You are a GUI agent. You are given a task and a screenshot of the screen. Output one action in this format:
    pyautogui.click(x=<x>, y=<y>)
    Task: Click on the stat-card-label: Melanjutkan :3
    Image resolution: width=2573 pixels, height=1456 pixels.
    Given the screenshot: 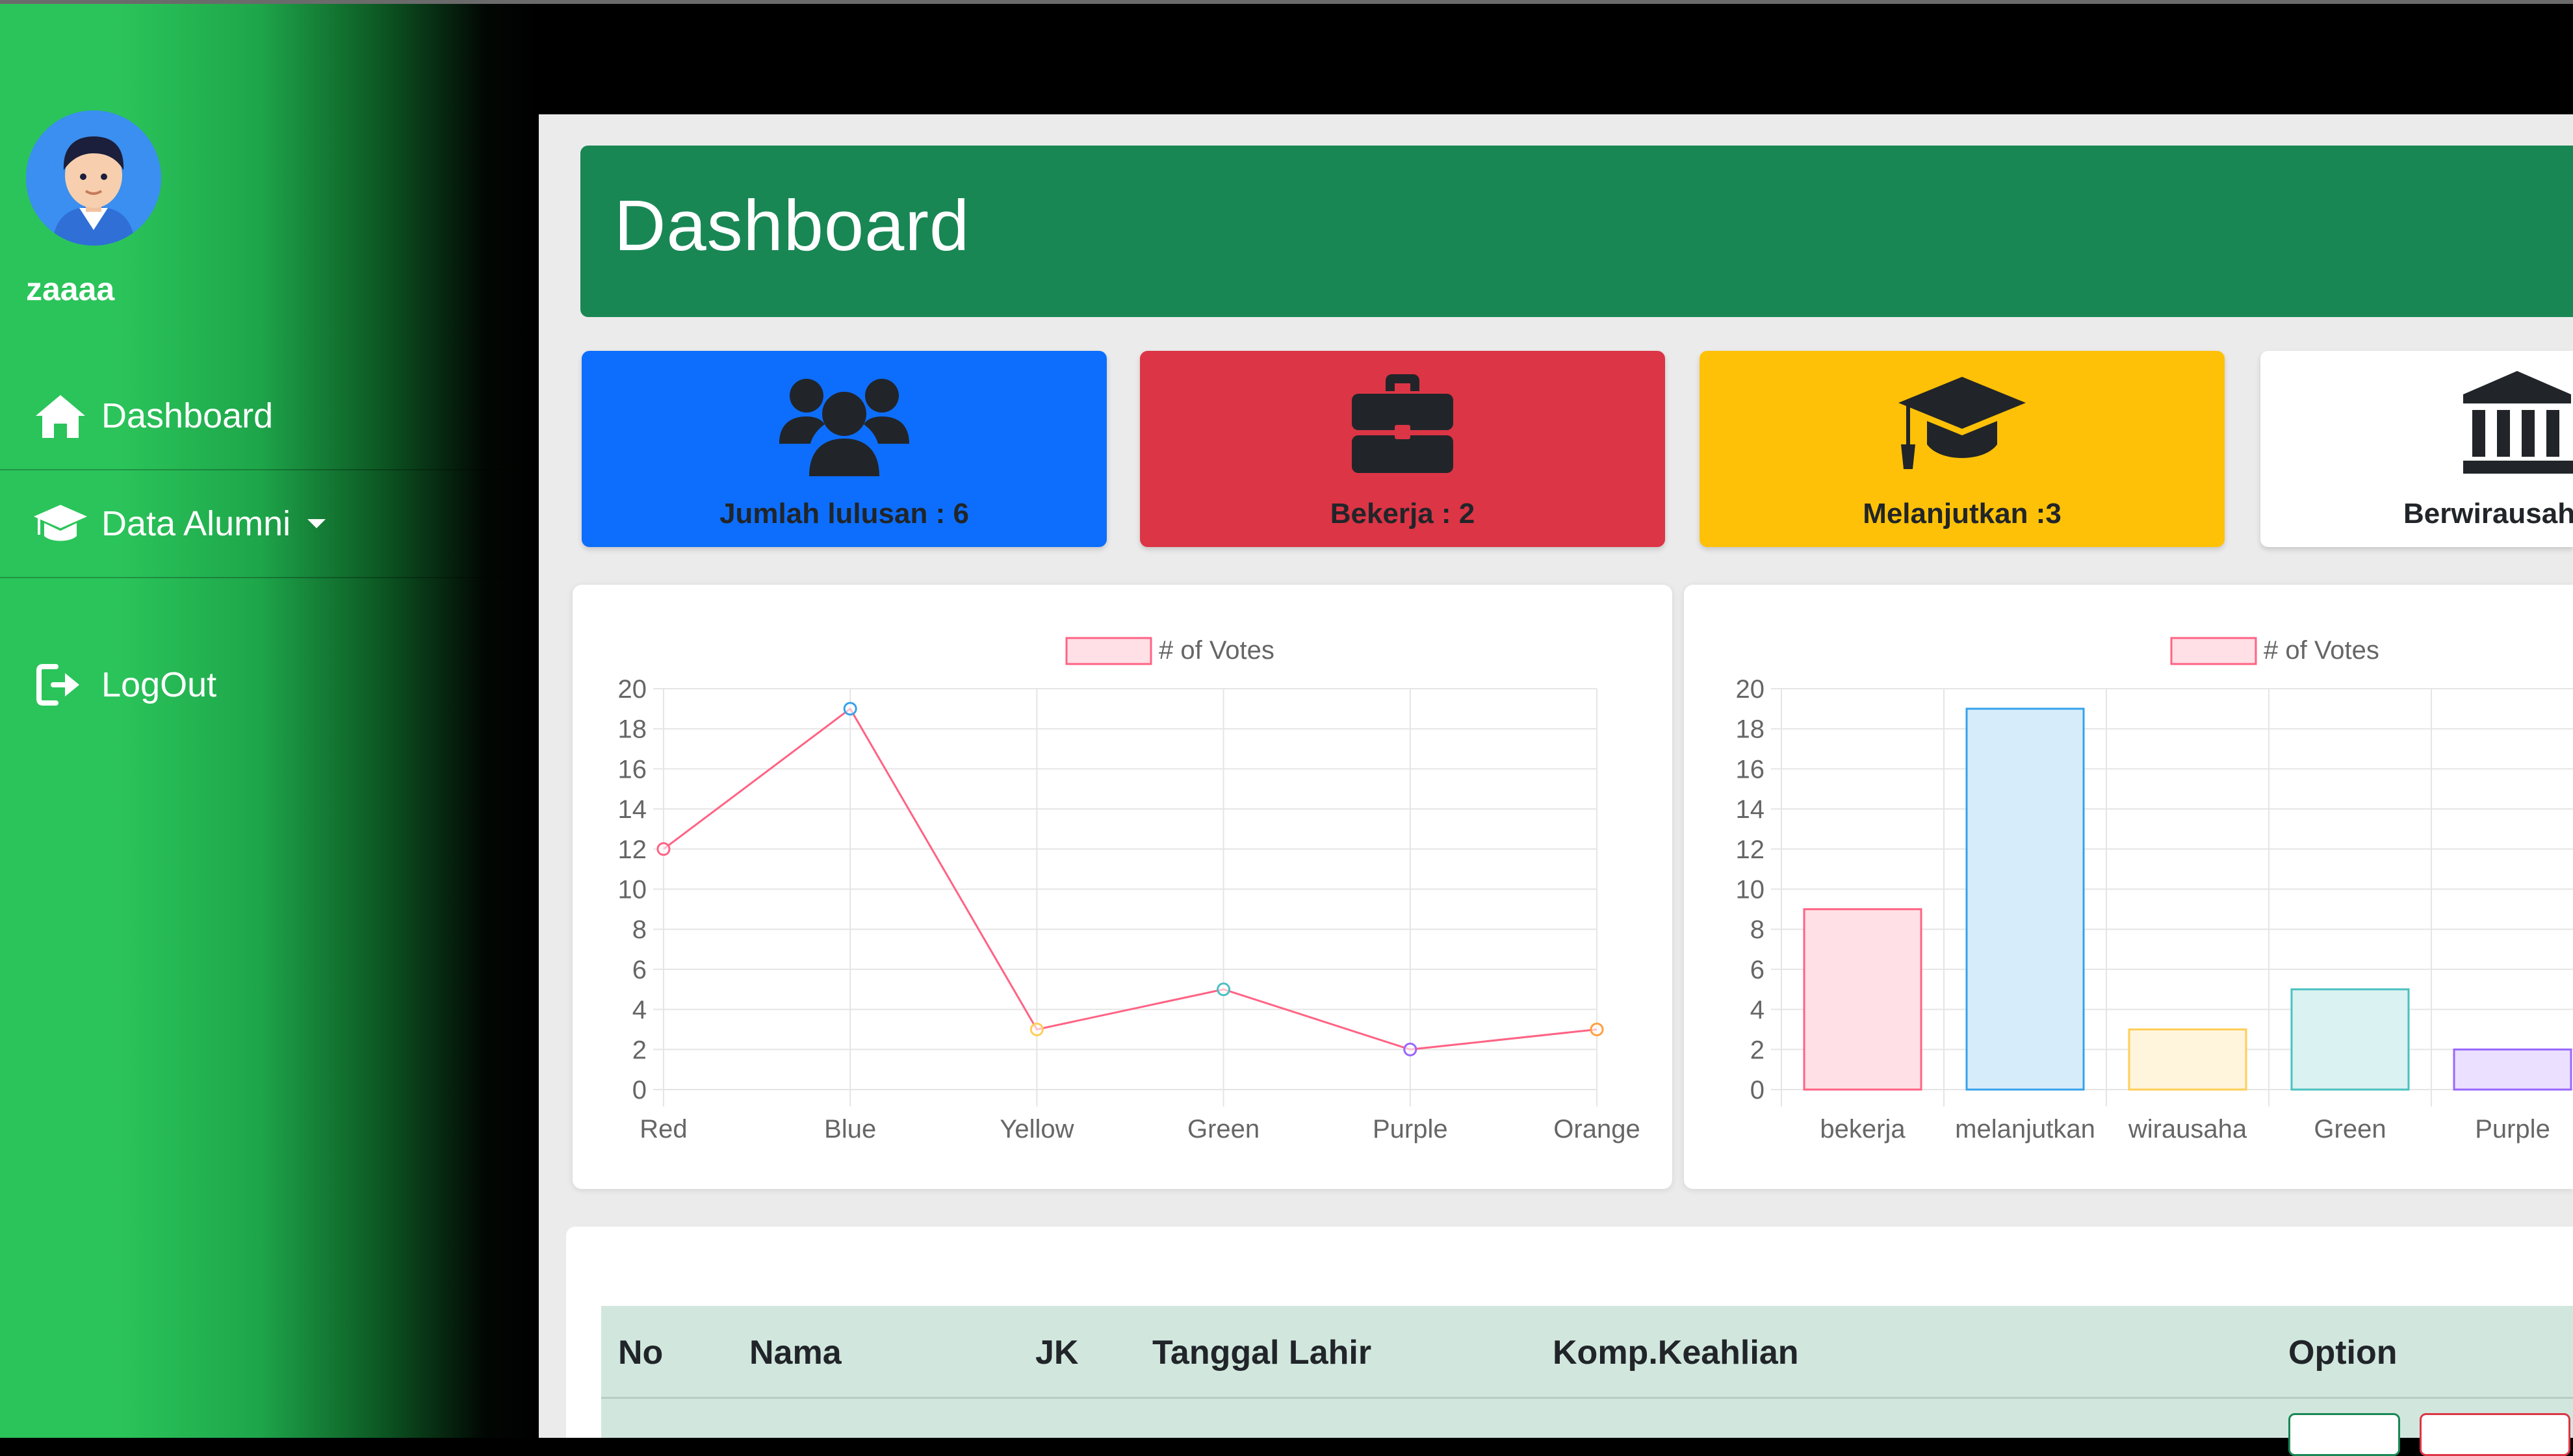 What is the action you would take?
    pyautogui.click(x=1963, y=514)
    